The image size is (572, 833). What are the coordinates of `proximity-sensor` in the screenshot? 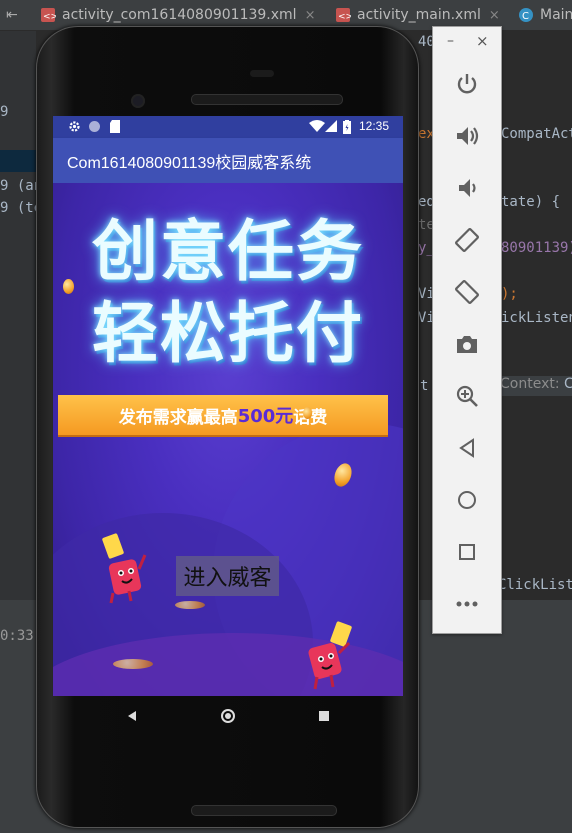 It's located at (262, 73).